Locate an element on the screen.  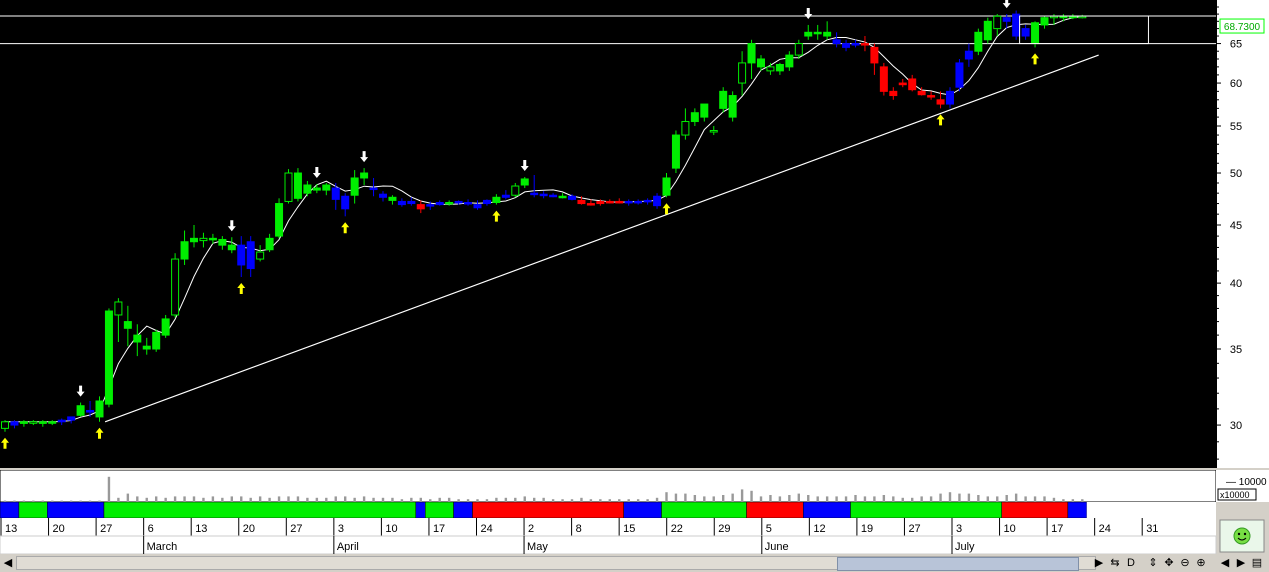
week-tick-label: 13 is located at coordinates (11, 529).